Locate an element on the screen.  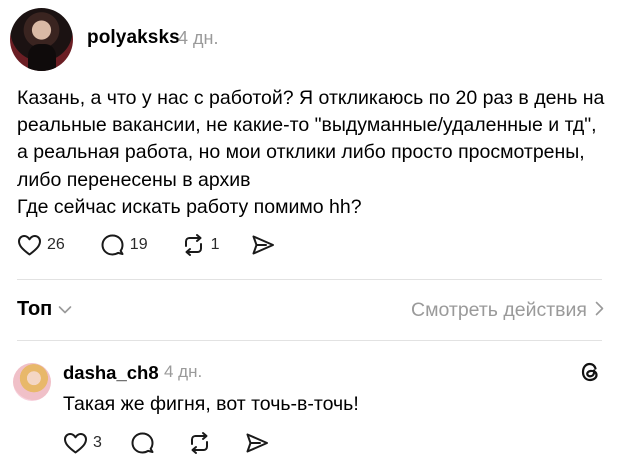
post-actions: 26 19 1 is located at coordinates (146, 245).